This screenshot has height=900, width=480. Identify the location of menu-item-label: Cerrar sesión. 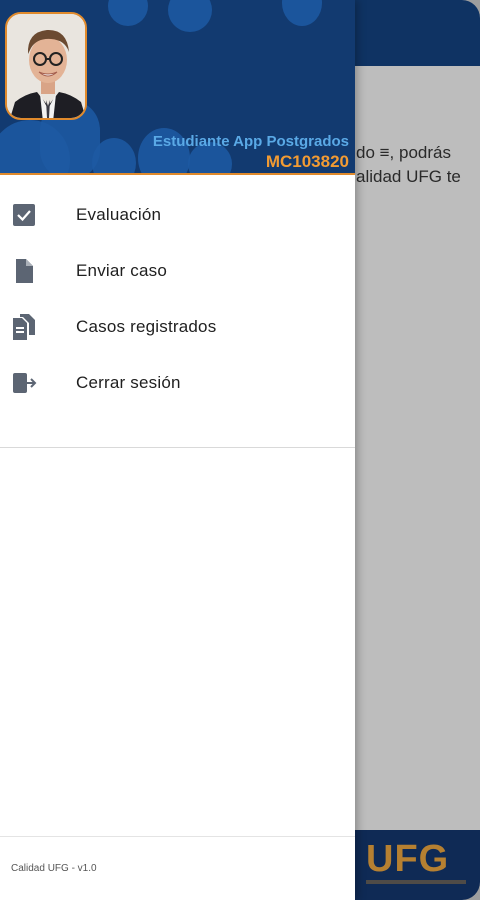
(128, 382).